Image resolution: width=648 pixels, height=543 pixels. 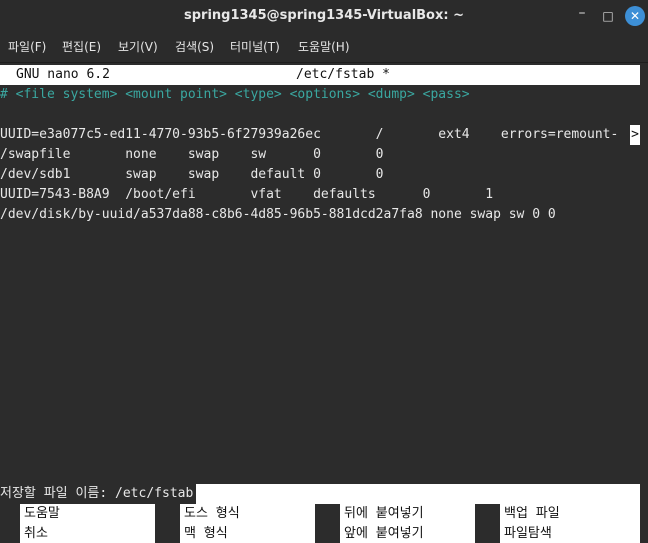 What do you see at coordinates (255, 47) in the screenshot?
I see `menu-terminal: 터미널(T)` at bounding box center [255, 47].